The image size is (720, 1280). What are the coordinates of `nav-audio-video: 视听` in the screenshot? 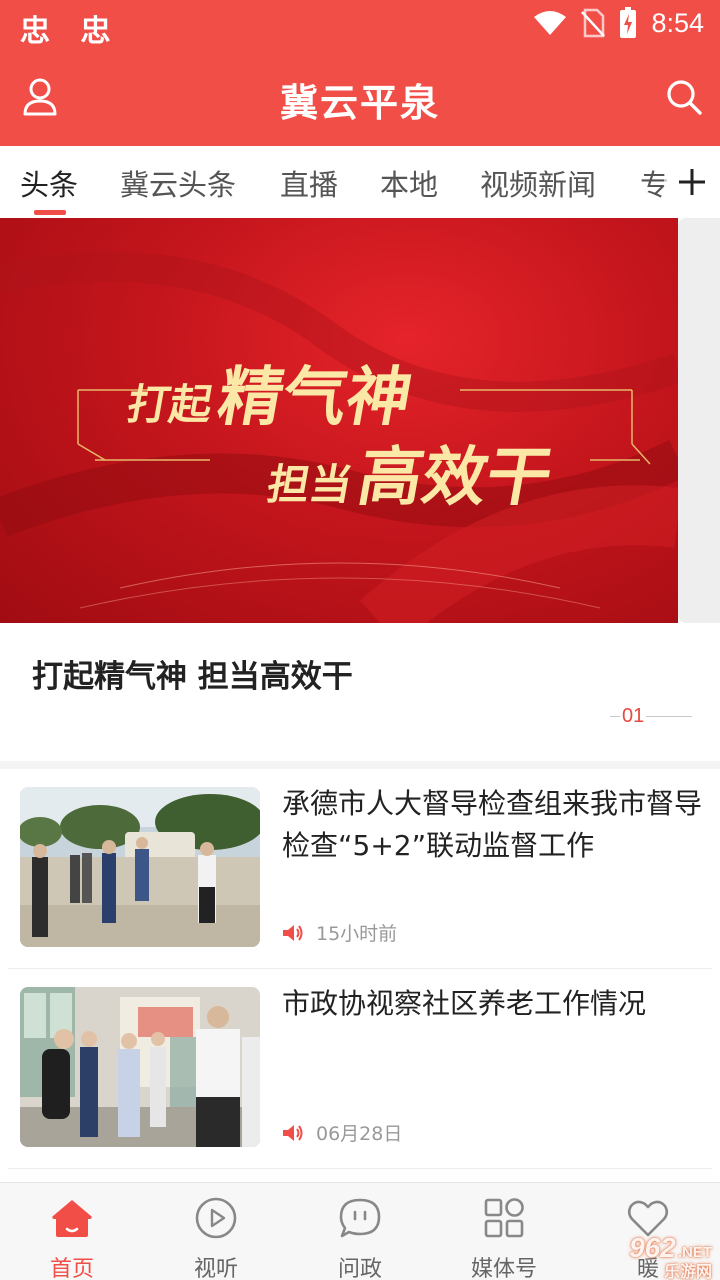 It's located at (216, 1231).